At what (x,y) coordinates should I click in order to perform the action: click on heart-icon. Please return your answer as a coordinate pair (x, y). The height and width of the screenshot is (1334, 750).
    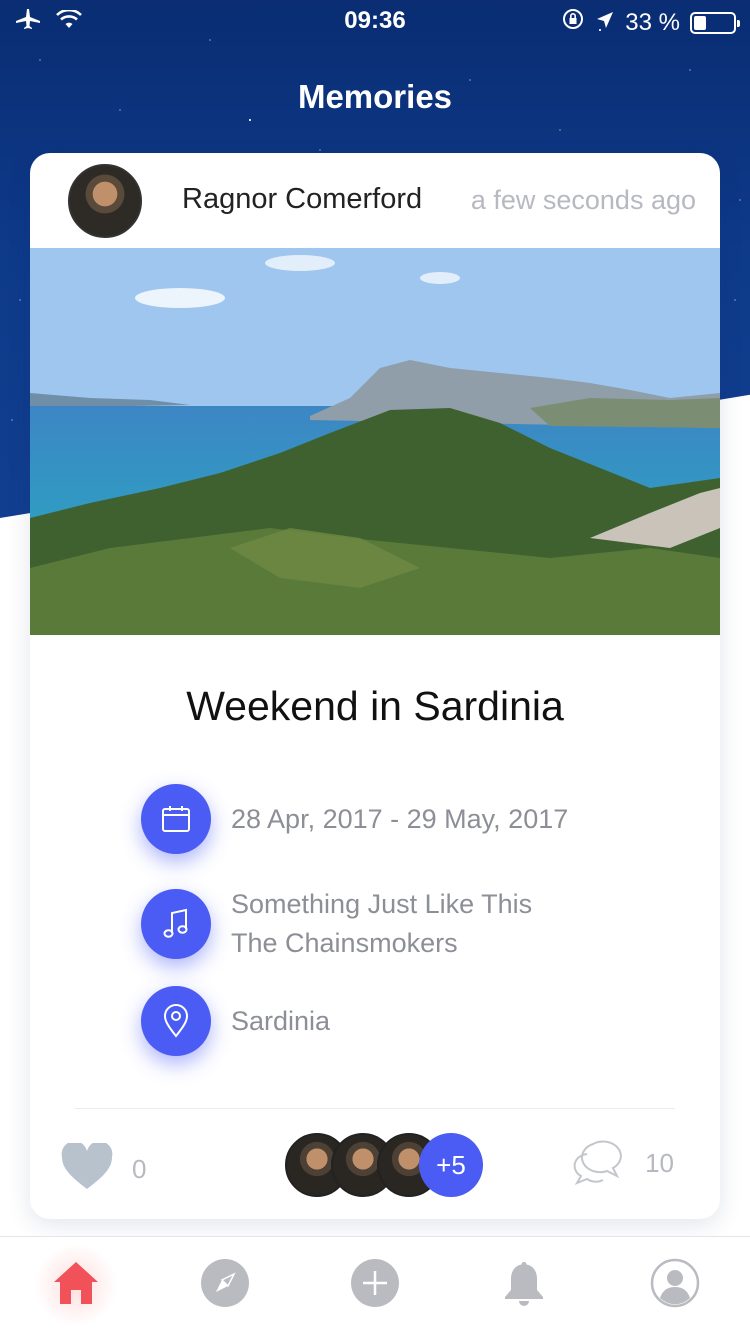
    Looking at the image, I should click on (87, 1168).